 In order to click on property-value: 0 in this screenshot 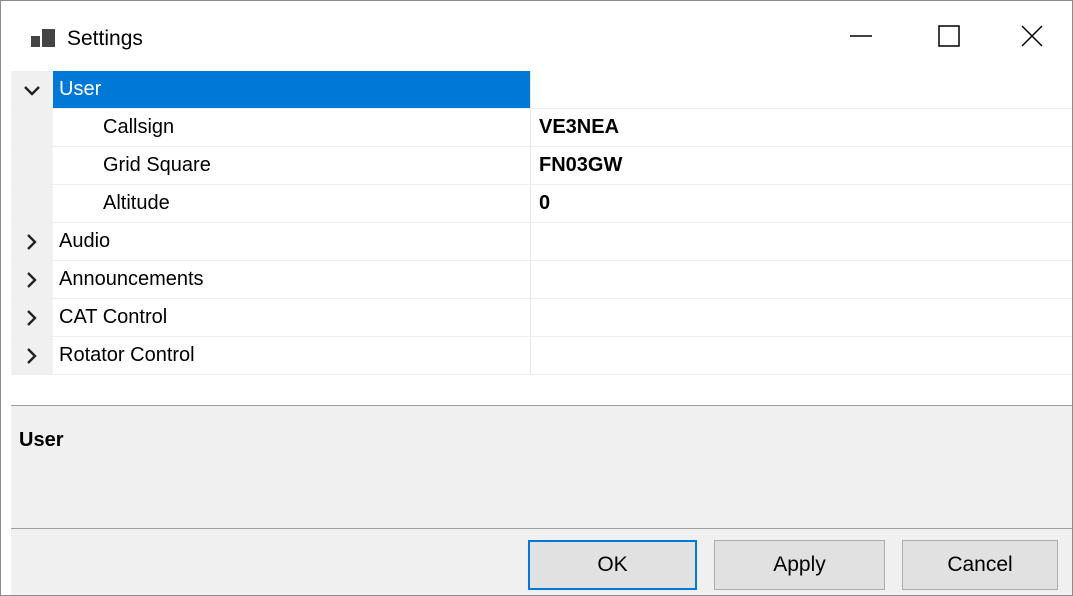, I will do `click(544, 203)`.